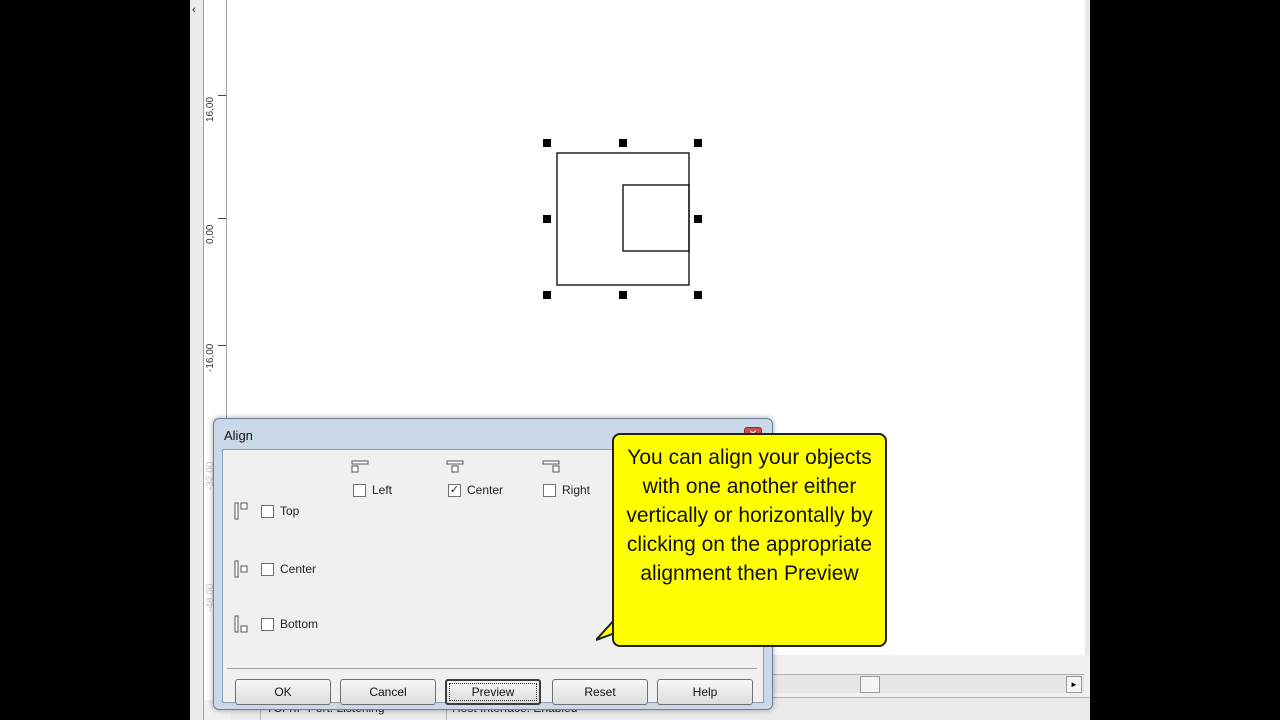 This screenshot has height=720, width=1280. I want to click on align-right-option: Right, so click(566, 490).